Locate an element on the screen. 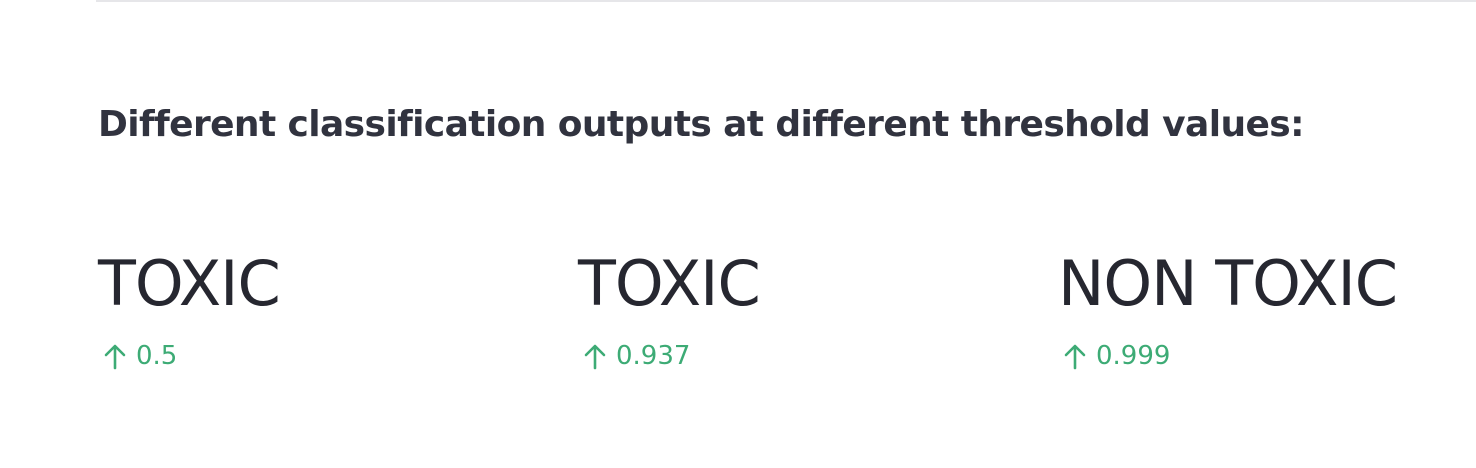  metric-card: TOXIC 0.5 is located at coordinates (189, 307).